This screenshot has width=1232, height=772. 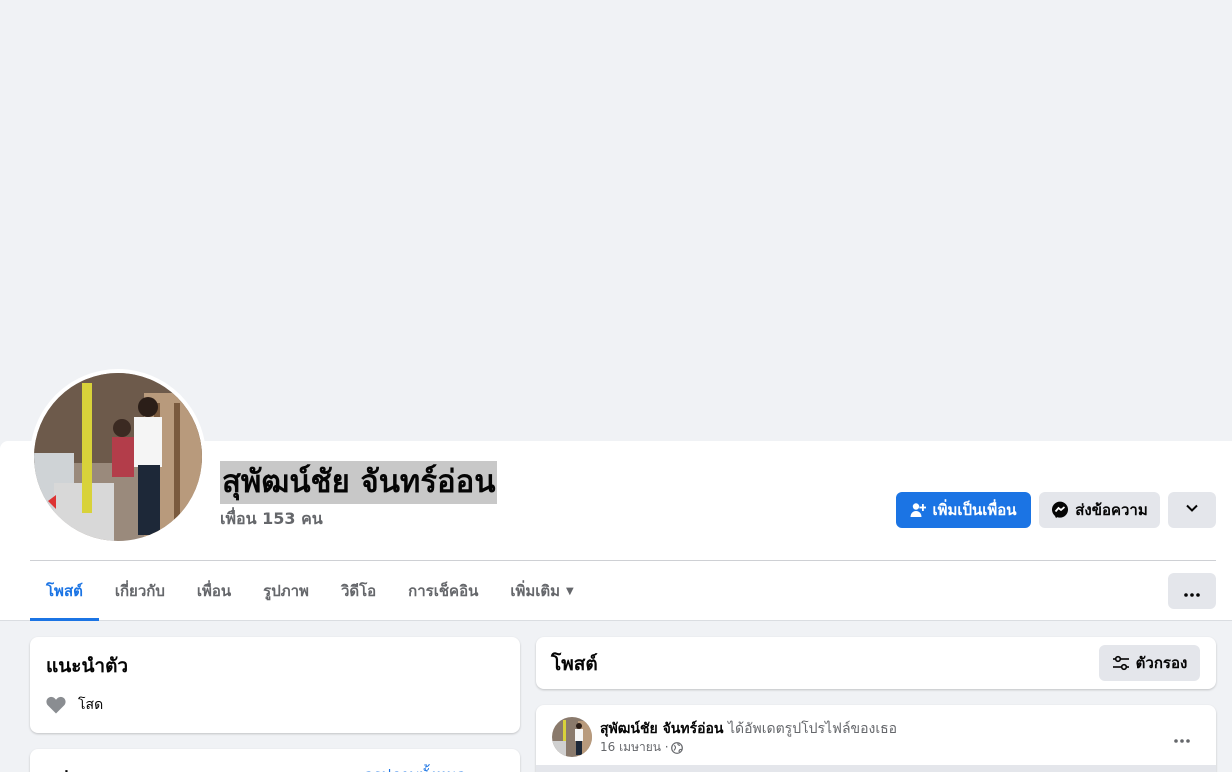 I want to click on chevron-down-icon, so click(x=1192, y=510).